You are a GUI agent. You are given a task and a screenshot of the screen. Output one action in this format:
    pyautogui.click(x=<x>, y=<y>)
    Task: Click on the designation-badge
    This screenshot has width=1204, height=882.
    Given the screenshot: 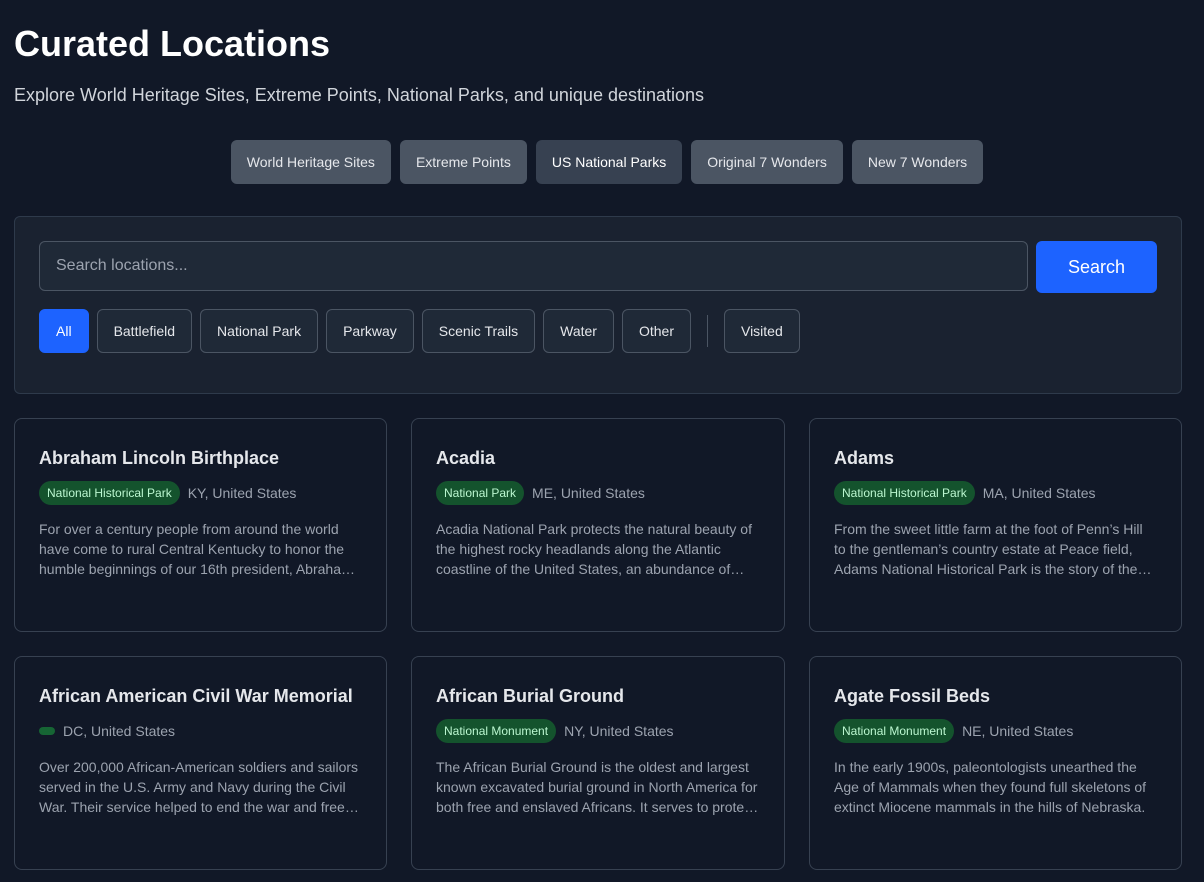 What is the action you would take?
    pyautogui.click(x=47, y=731)
    